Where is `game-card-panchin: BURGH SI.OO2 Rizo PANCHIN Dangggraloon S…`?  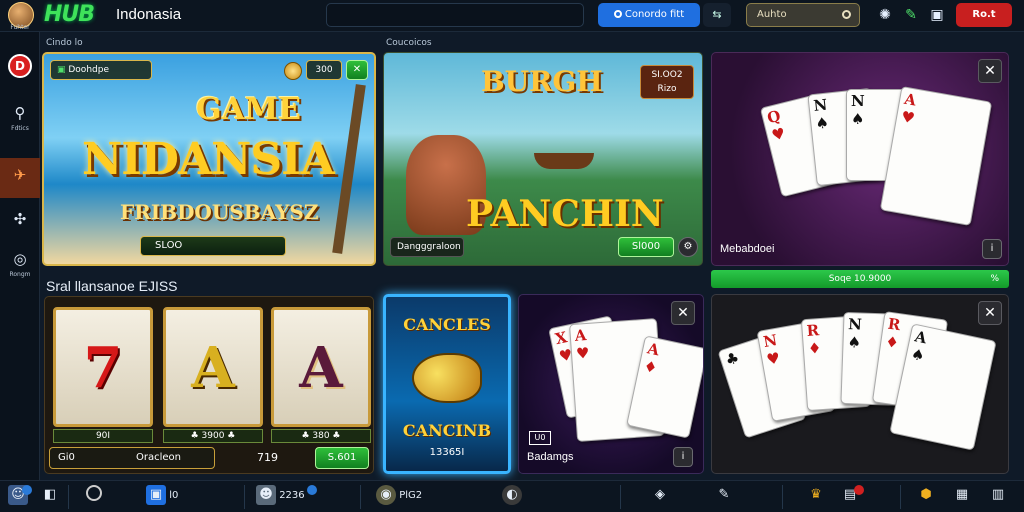 game-card-panchin: BURGH SI.OO2 Rizo PANCHIN Dangggraloon S… is located at coordinates (543, 159).